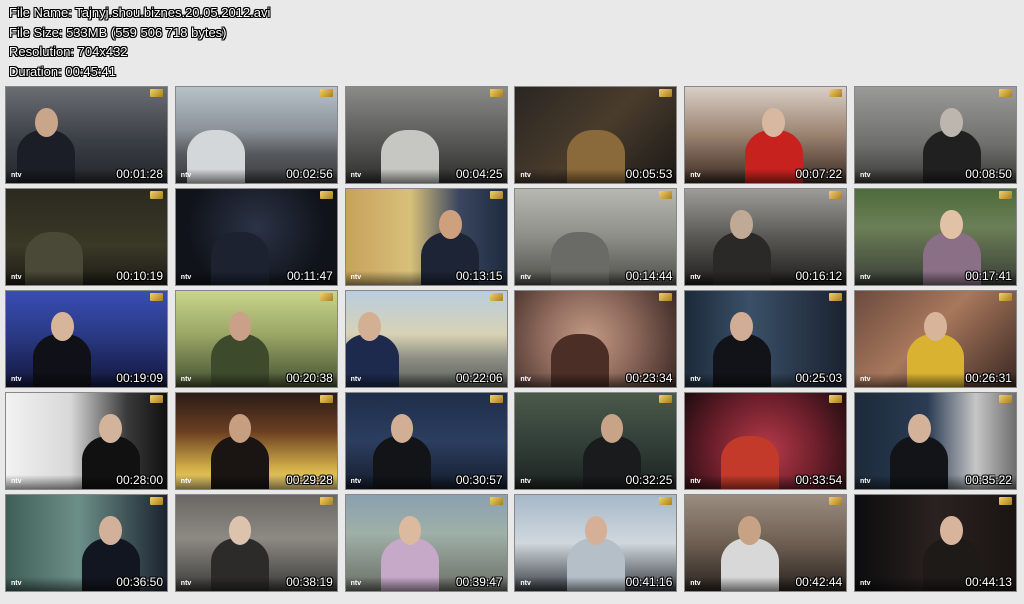  Describe the element at coordinates (68, 51) in the screenshot. I see `resolution-line: Resolution: 704x432` at that location.